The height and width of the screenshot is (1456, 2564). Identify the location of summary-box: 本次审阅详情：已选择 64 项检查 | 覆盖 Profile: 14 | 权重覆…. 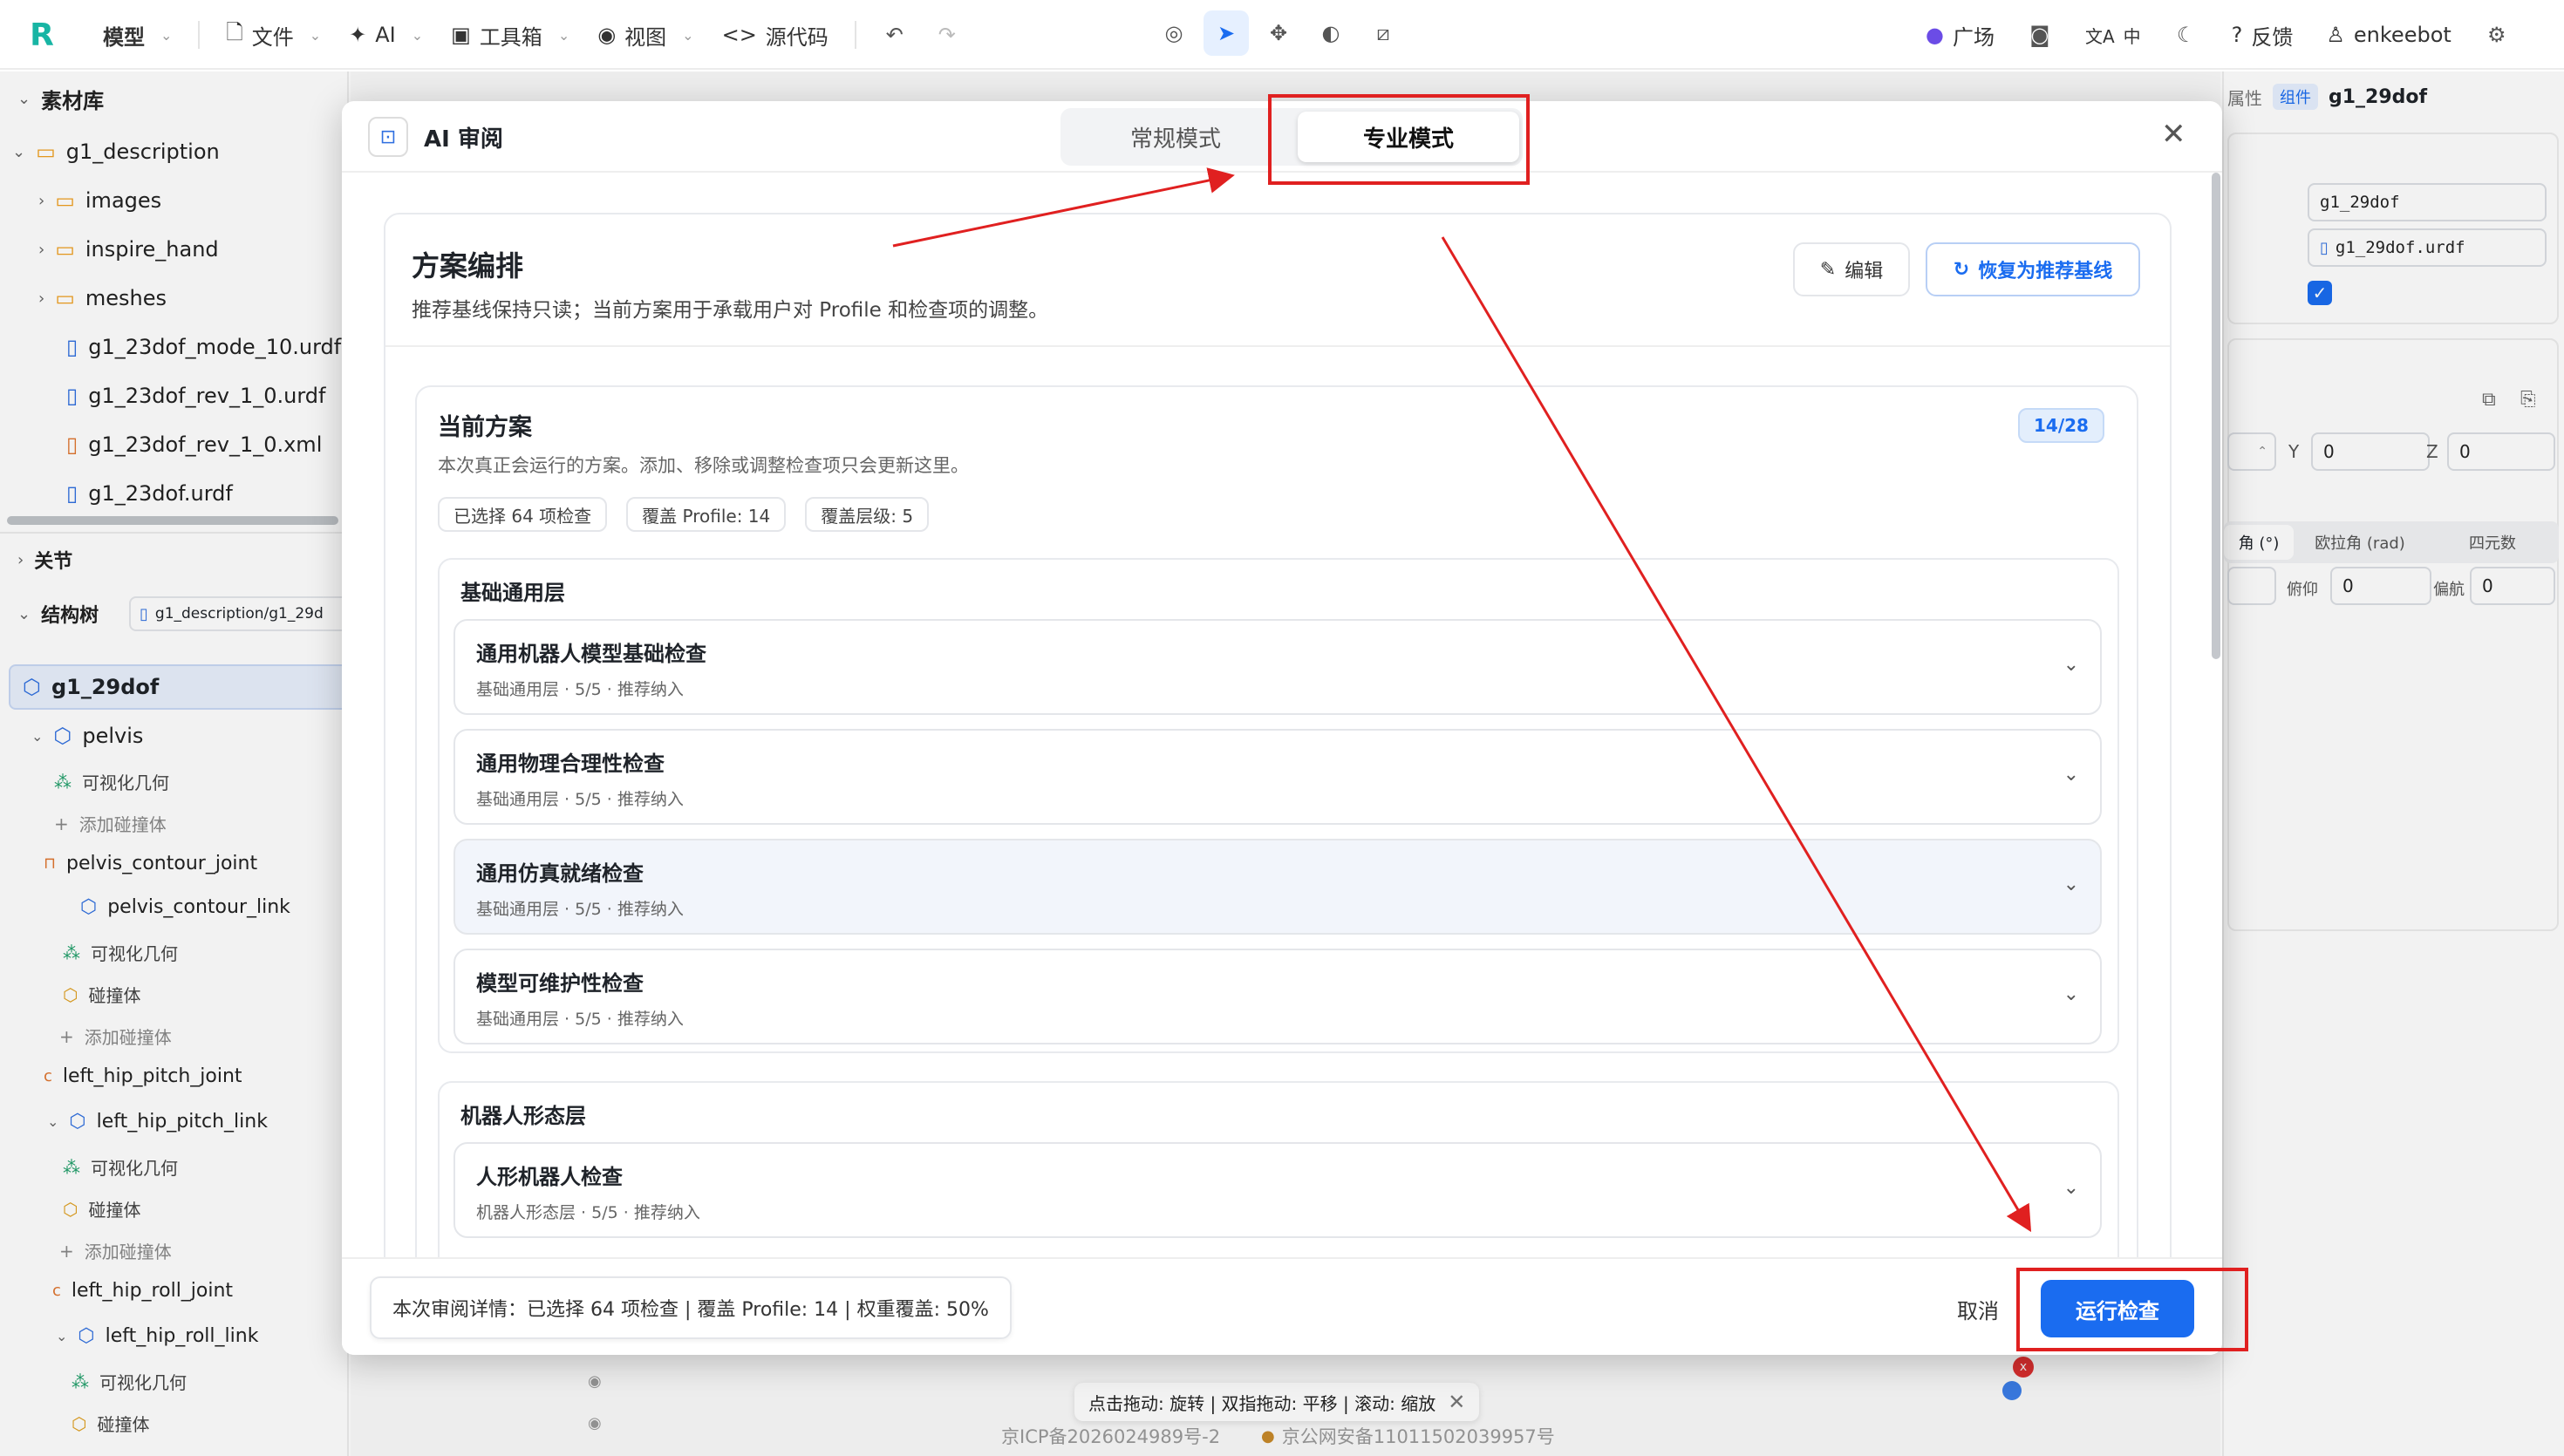
(691, 1307).